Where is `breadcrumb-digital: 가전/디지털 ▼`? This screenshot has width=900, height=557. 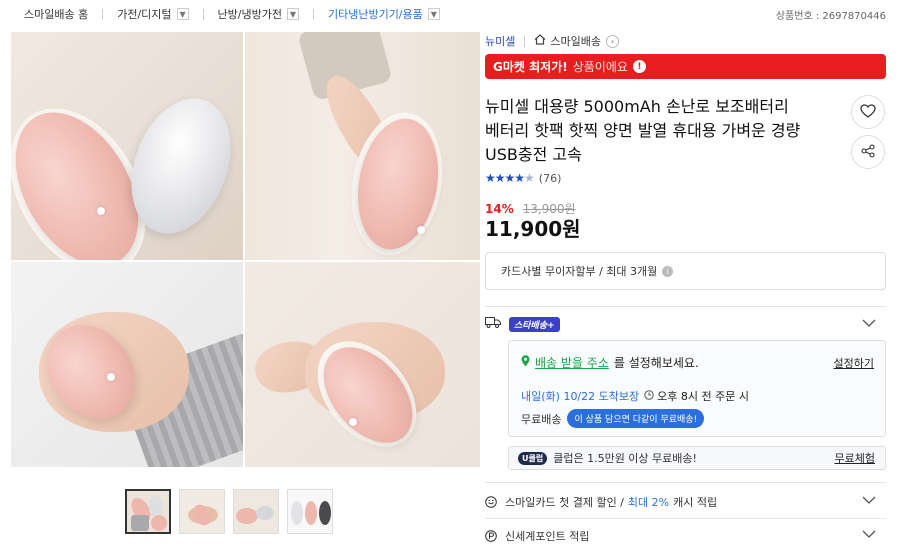 breadcrumb-digital: 가전/디지털 ▼ is located at coordinates (153, 14).